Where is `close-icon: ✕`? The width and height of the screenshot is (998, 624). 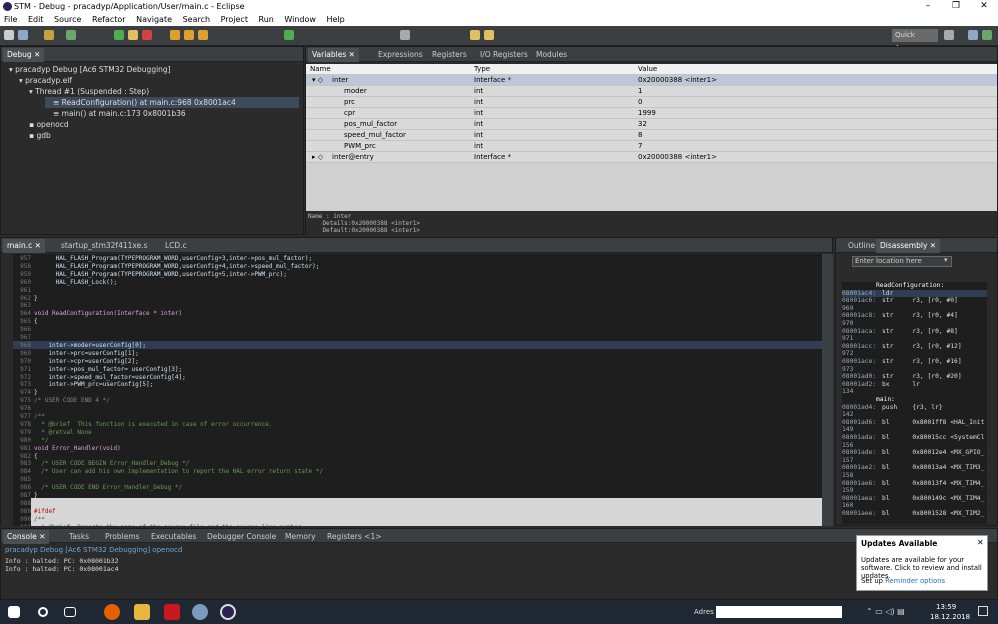
close-icon: ✕ is located at coordinates (980, 542).